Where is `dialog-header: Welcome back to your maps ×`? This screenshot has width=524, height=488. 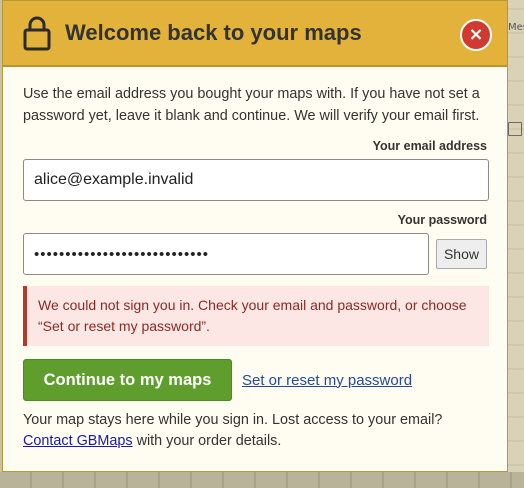
dialog-header: Welcome back to your maps × is located at coordinates (255, 34).